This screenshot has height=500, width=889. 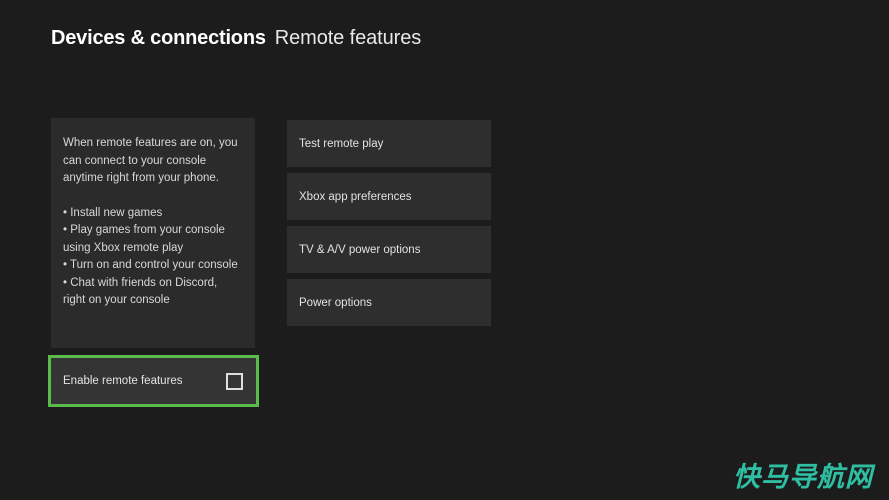 What do you see at coordinates (158, 38) in the screenshot?
I see `breadcrumb-section: Devices & connections` at bounding box center [158, 38].